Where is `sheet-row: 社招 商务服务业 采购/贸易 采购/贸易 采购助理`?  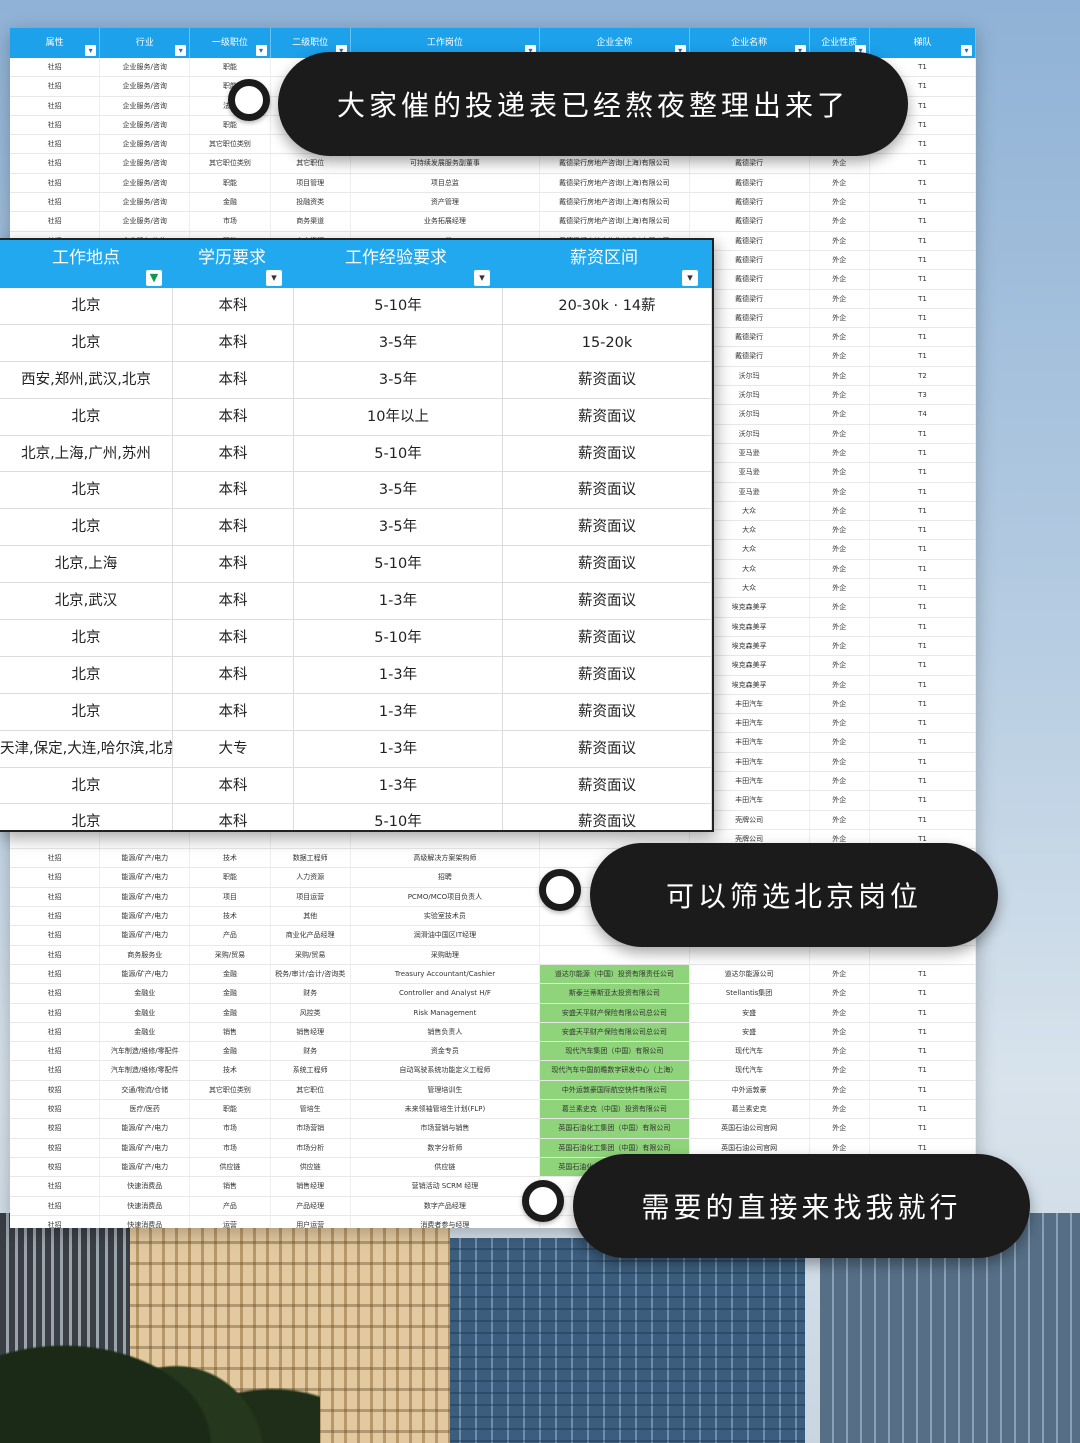
sheet-row: 社招 商务服务业 采购/贸易 采购/贸易 采购助理 is located at coordinates (493, 955).